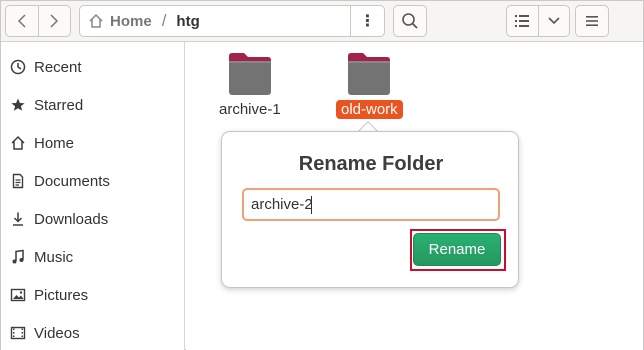 The image size is (644, 350). What do you see at coordinates (18, 295) in the screenshot?
I see `picture-icon` at bounding box center [18, 295].